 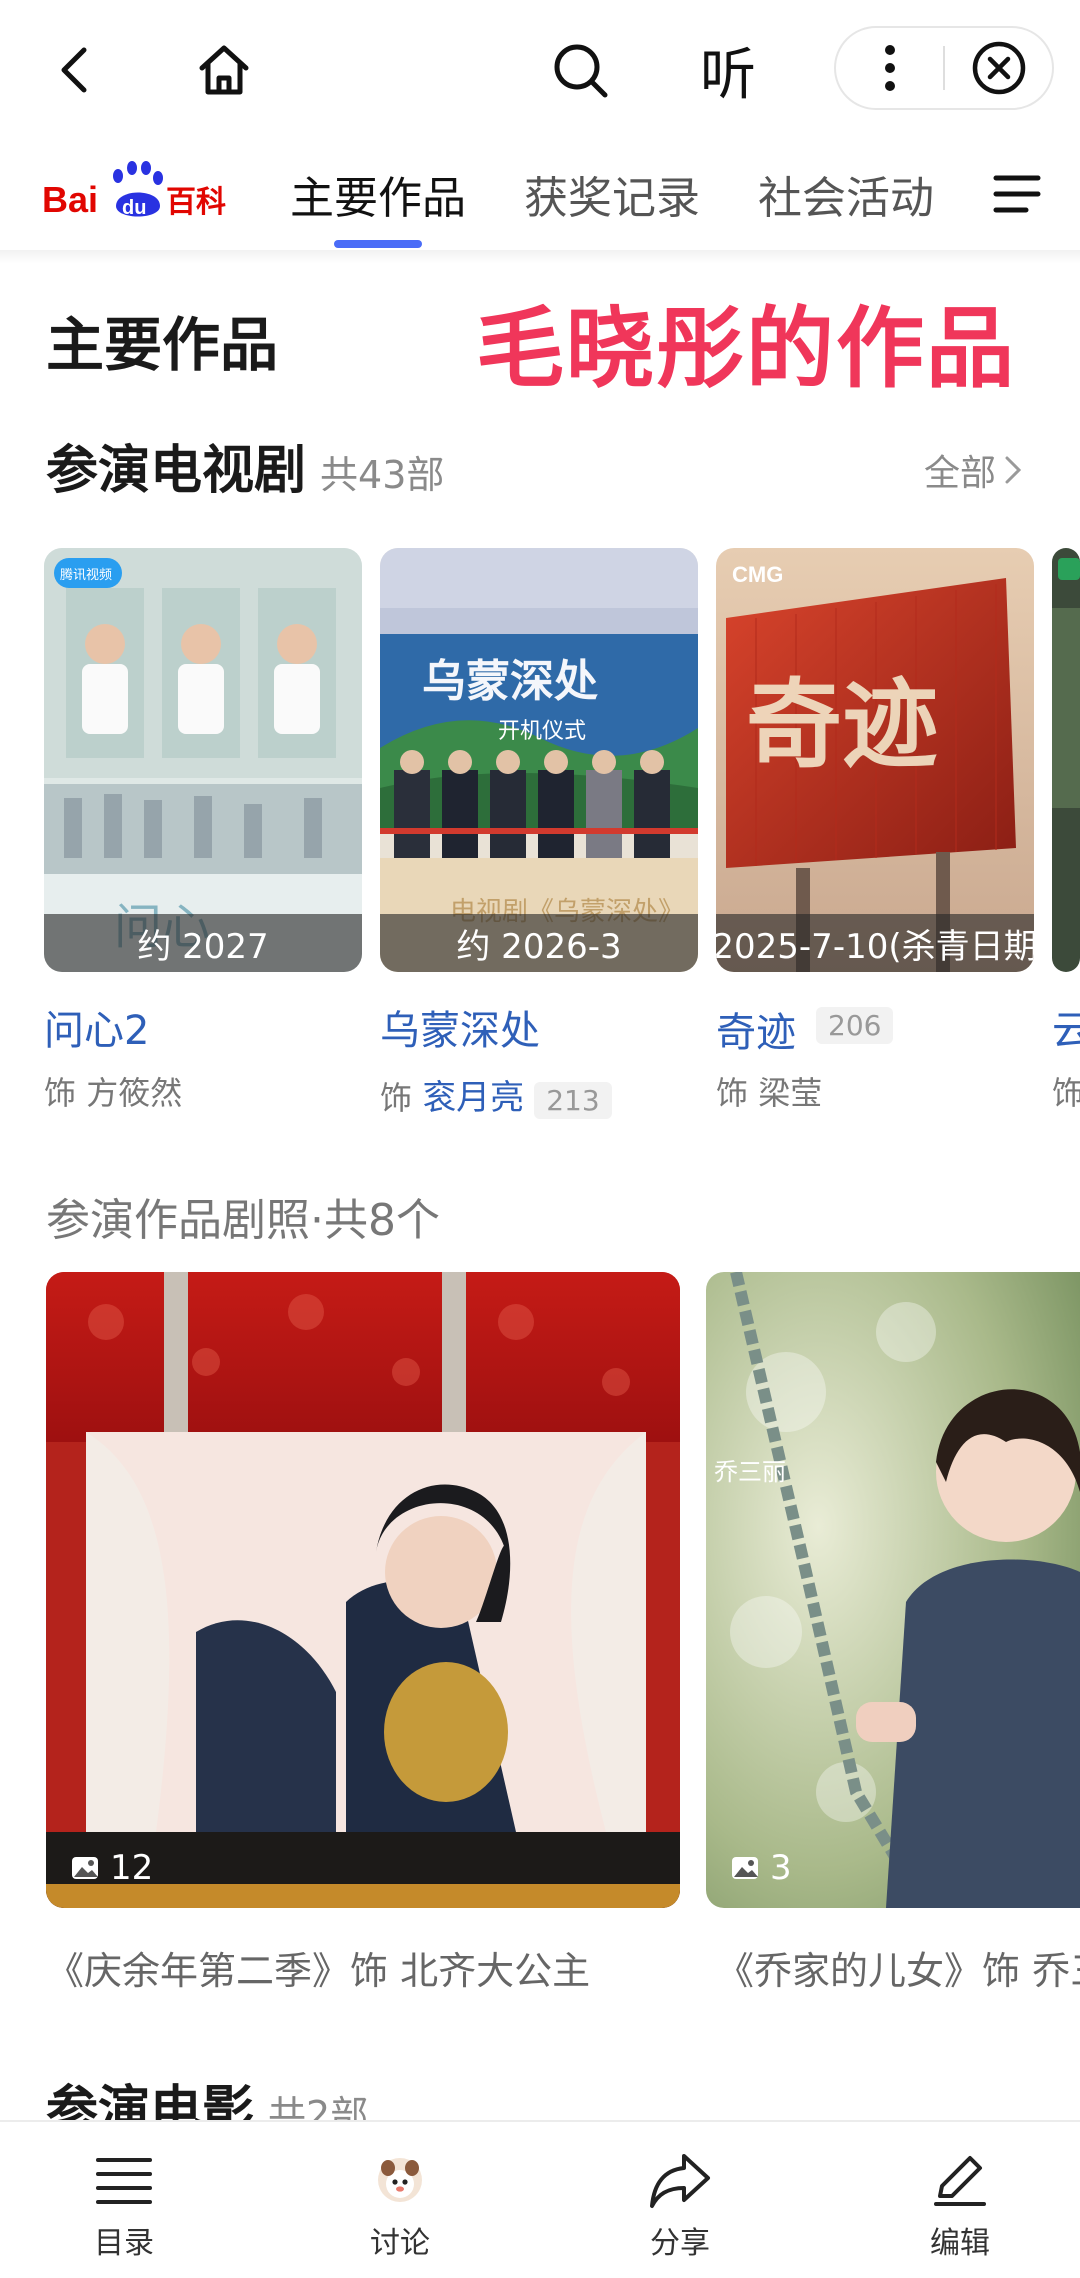 I want to click on tv-title: 奇迹, so click(x=756, y=1033).